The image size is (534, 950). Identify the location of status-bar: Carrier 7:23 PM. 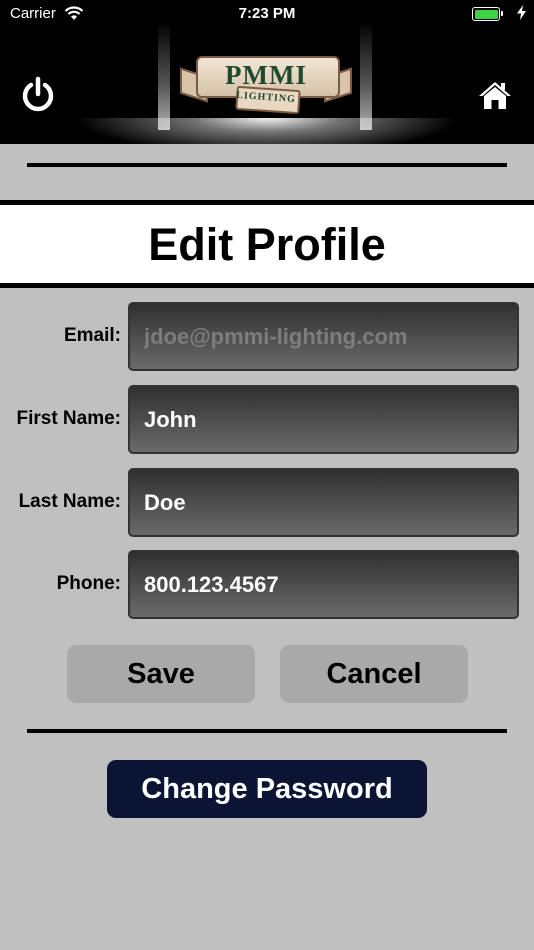
(267, 14).